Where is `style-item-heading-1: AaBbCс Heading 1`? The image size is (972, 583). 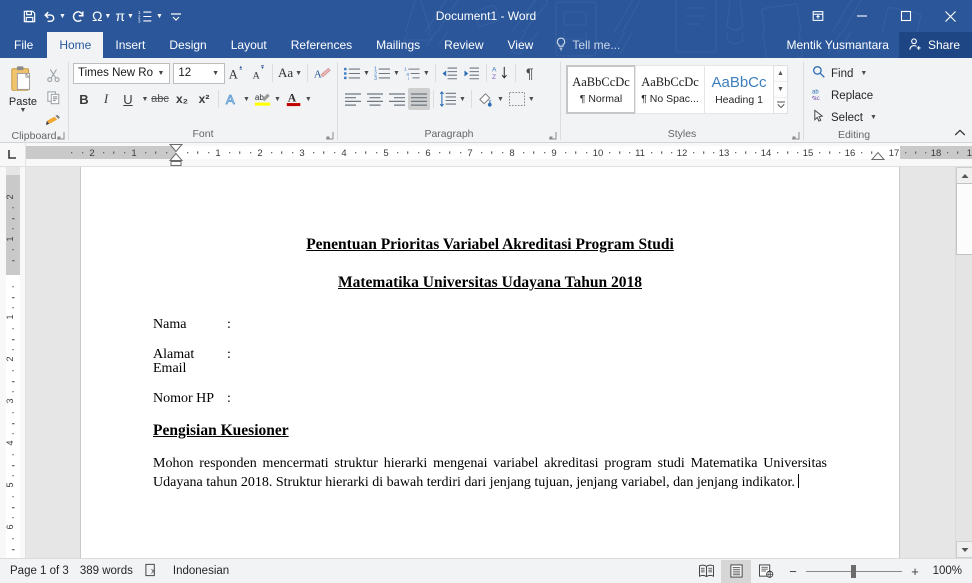 style-item-heading-1: AaBbCс Heading 1 is located at coordinates (739, 89).